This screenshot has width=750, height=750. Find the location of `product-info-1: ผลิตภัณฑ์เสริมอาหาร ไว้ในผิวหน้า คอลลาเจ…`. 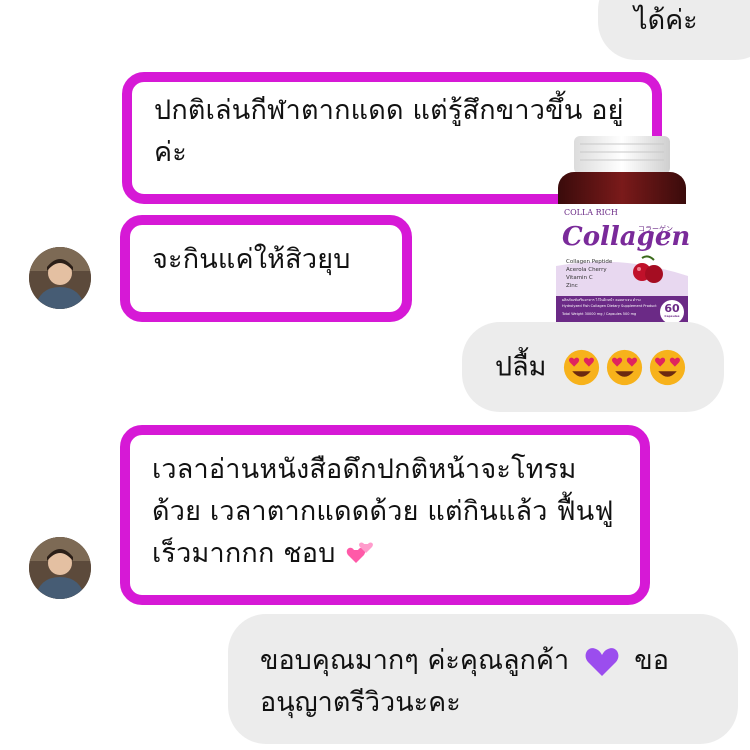

product-info-1: ผลิตภัณฑ์เสริมอาหาร ไว้ในผิวหน้า คอลลาเจ… is located at coordinates (601, 300).